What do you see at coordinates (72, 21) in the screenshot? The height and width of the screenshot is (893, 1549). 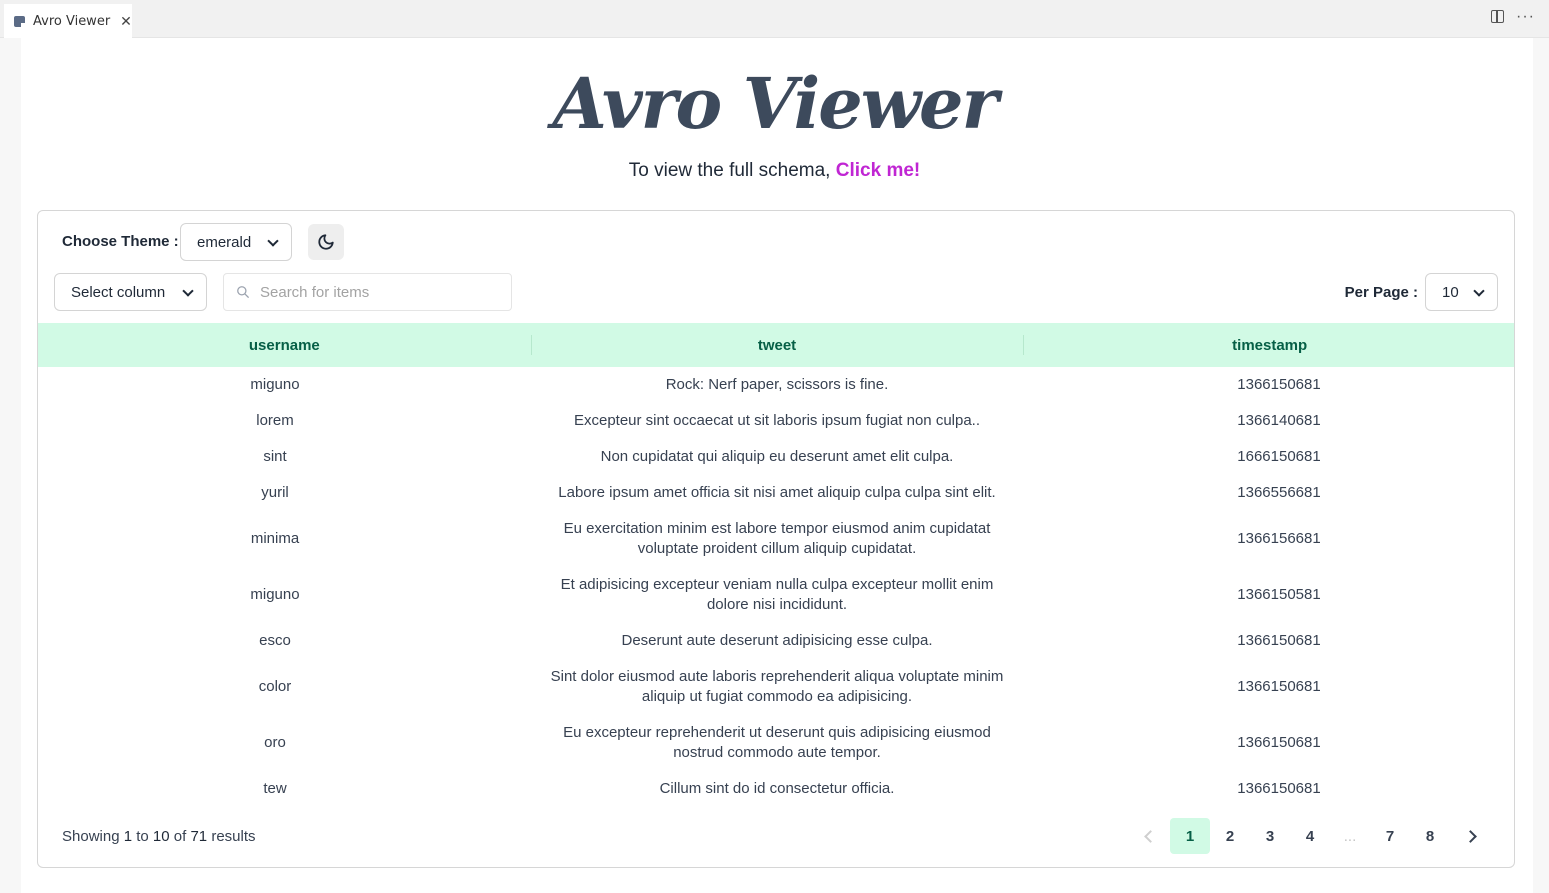 I see `tab-title: Avro Viewer` at bounding box center [72, 21].